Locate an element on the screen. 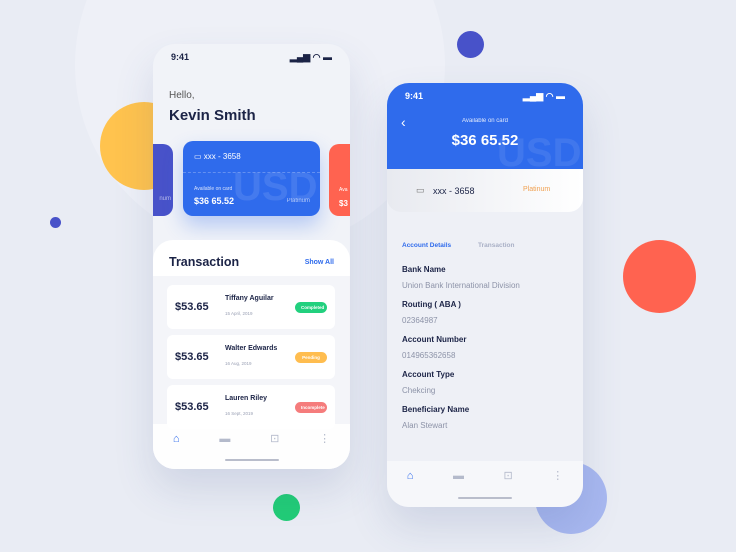 The width and height of the screenshot is (736, 552). bg-green-circle is located at coordinates (286, 507).